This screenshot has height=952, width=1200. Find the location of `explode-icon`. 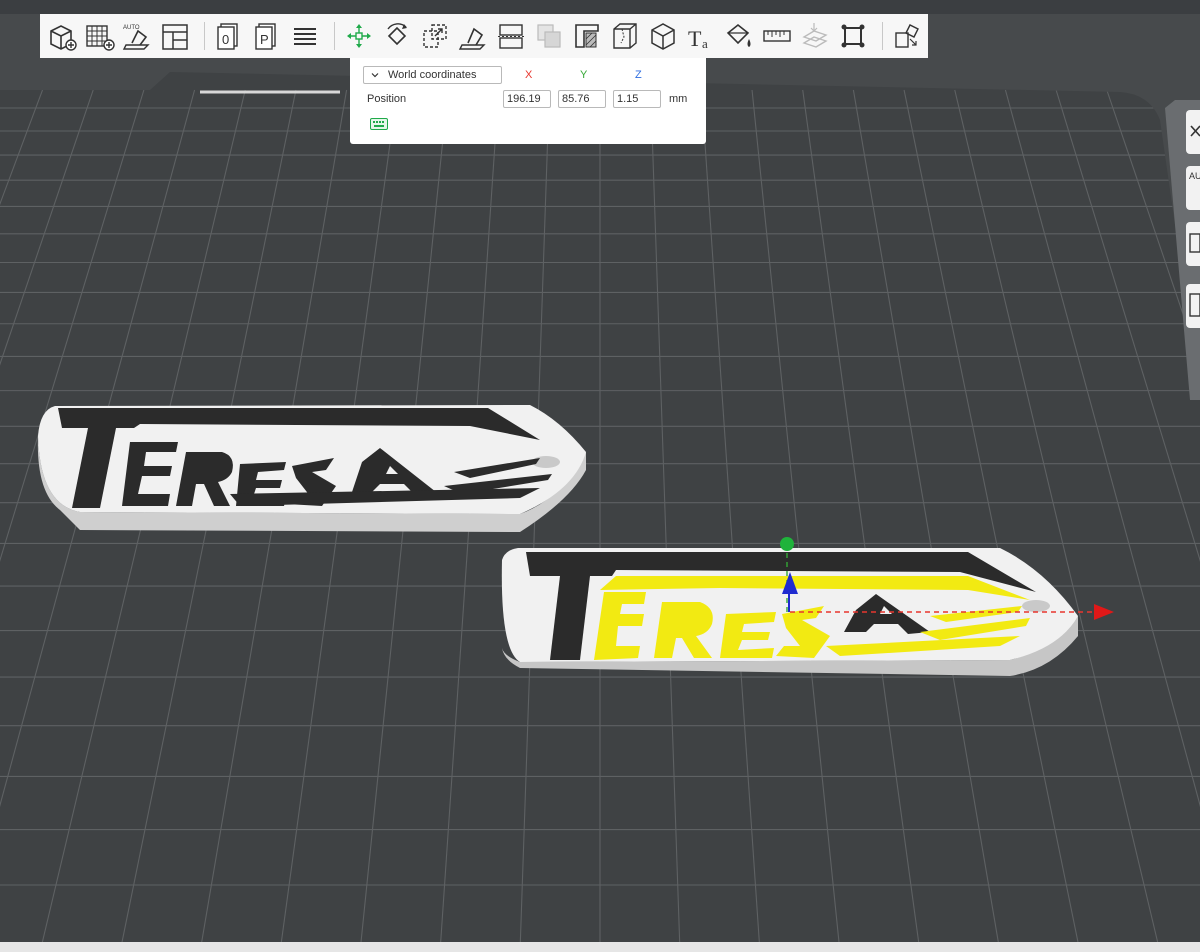

explode-icon is located at coordinates (907, 36).